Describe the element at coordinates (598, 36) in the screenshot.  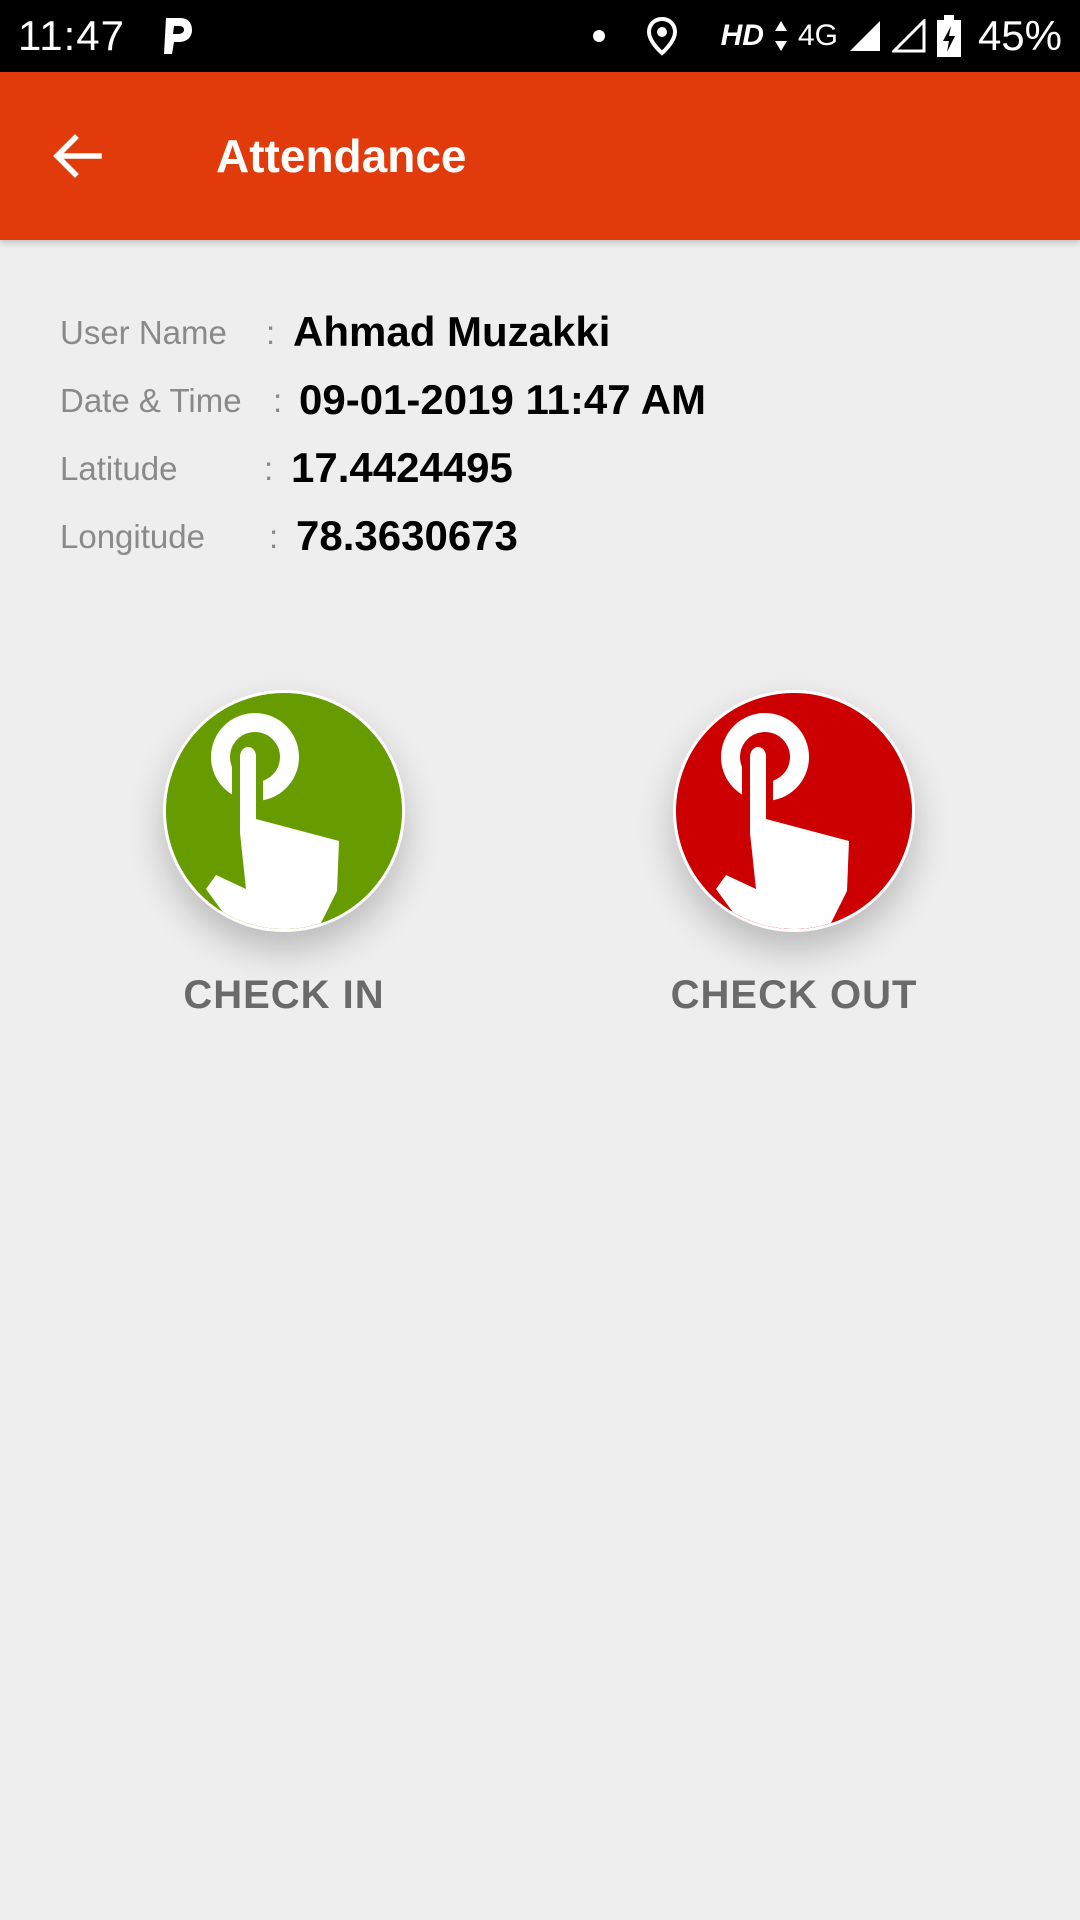
I see `notification-dot-icon` at that location.